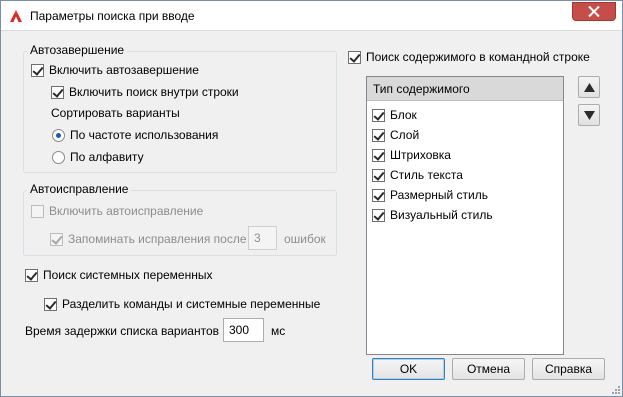 The width and height of the screenshot is (623, 397). What do you see at coordinates (124, 70) in the screenshot?
I see `enable-autocomplete-label: Включить автозавершение` at bounding box center [124, 70].